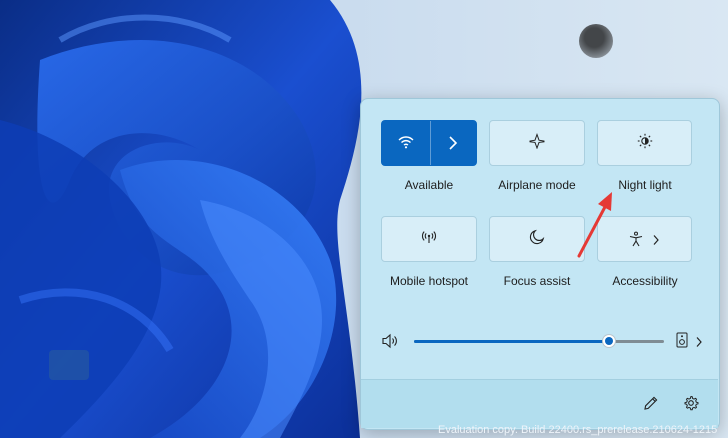 The height and width of the screenshot is (438, 728). I want to click on mobile-hotspot-label: Mobile hotspot, so click(429, 281).